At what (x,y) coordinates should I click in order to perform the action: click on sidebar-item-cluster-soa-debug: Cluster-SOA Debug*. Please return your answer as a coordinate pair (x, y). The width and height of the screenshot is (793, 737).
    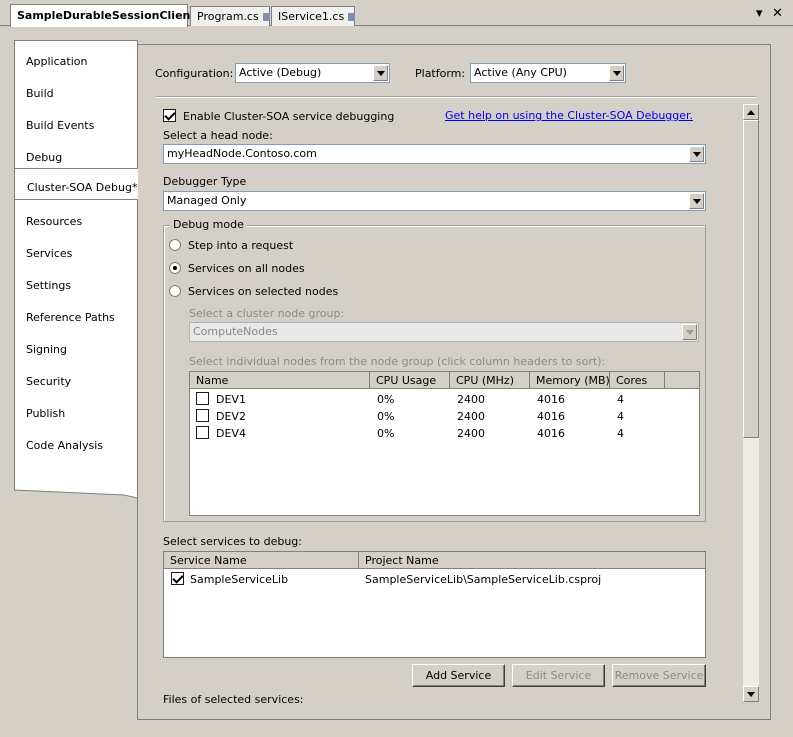
    Looking at the image, I should click on (76, 184).